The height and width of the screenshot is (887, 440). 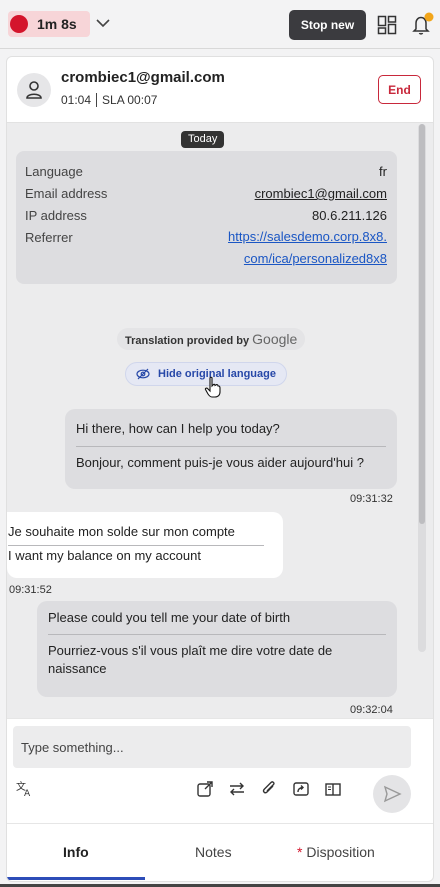 I want to click on message-composer: 文A, so click(x=220, y=770).